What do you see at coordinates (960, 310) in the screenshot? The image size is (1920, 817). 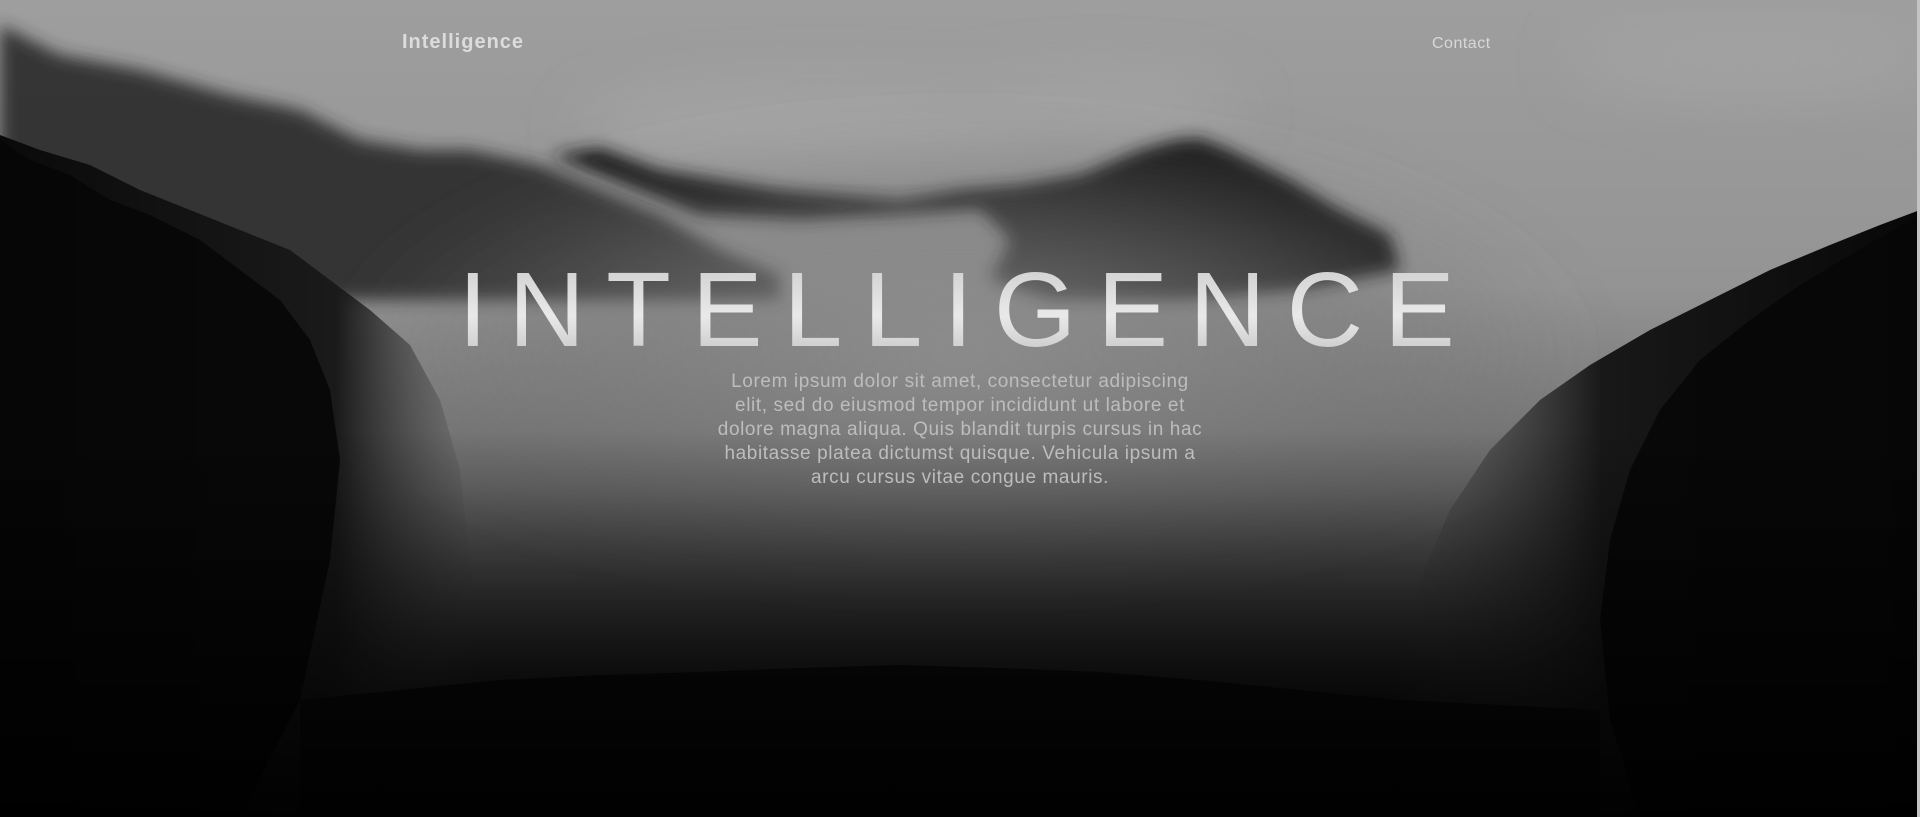 I see `hero-title: INTELLIGENCE` at bounding box center [960, 310].